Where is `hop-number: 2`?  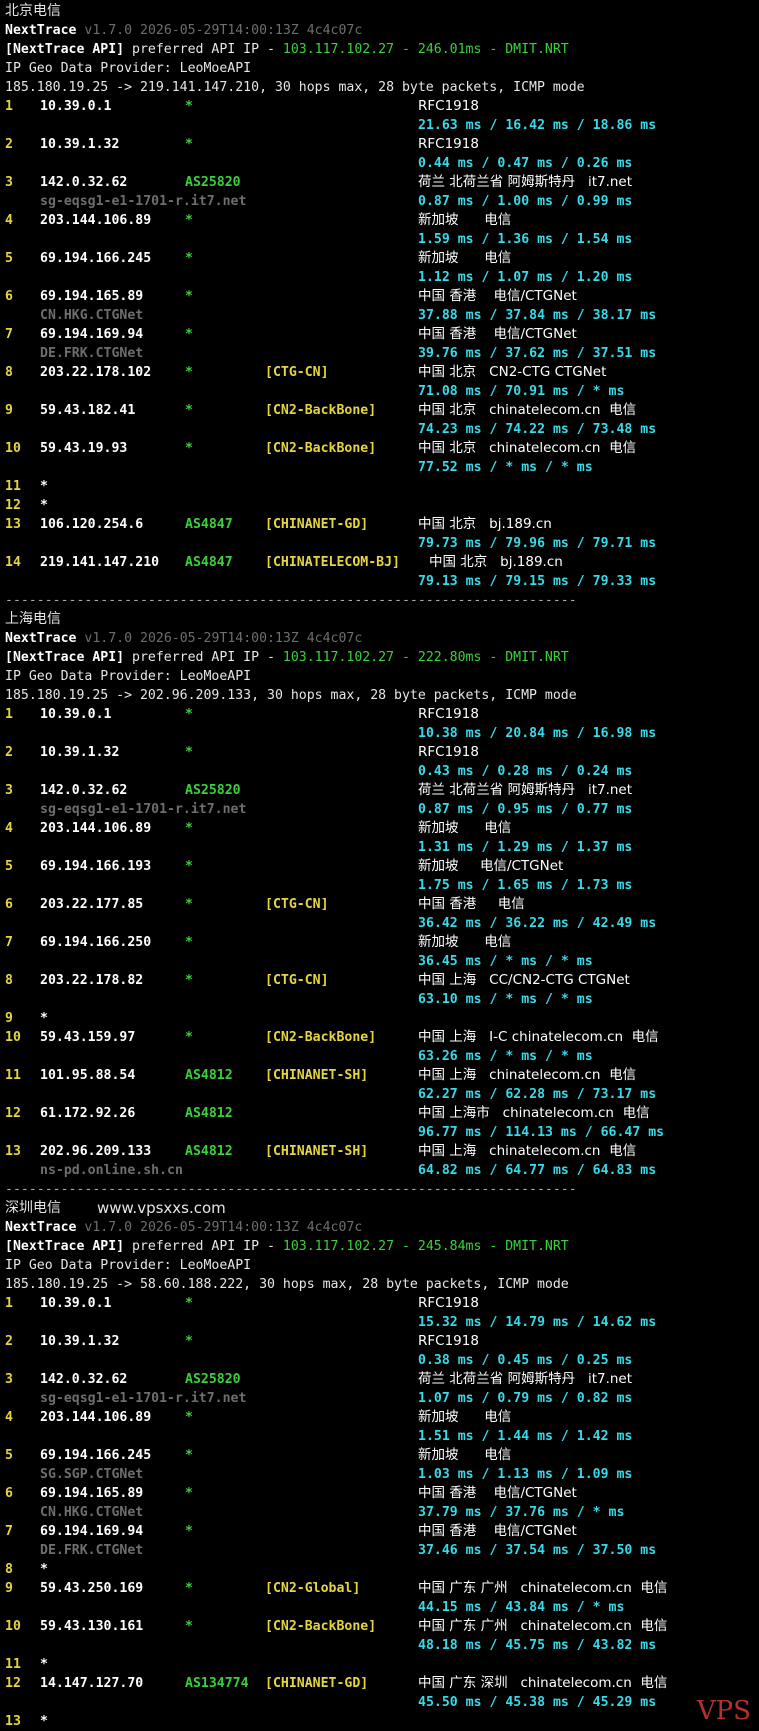
hop-number: 2 is located at coordinates (9, 144).